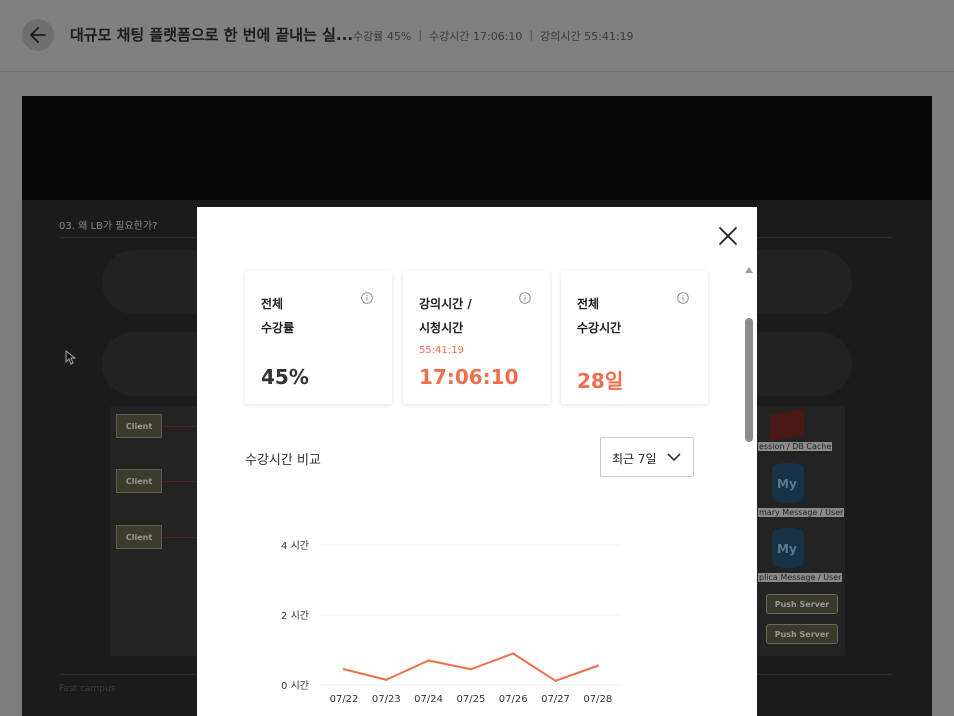 This screenshot has width=954, height=716. Describe the element at coordinates (382, 36) in the screenshot. I see `progress-text: 수강률 45%` at that location.